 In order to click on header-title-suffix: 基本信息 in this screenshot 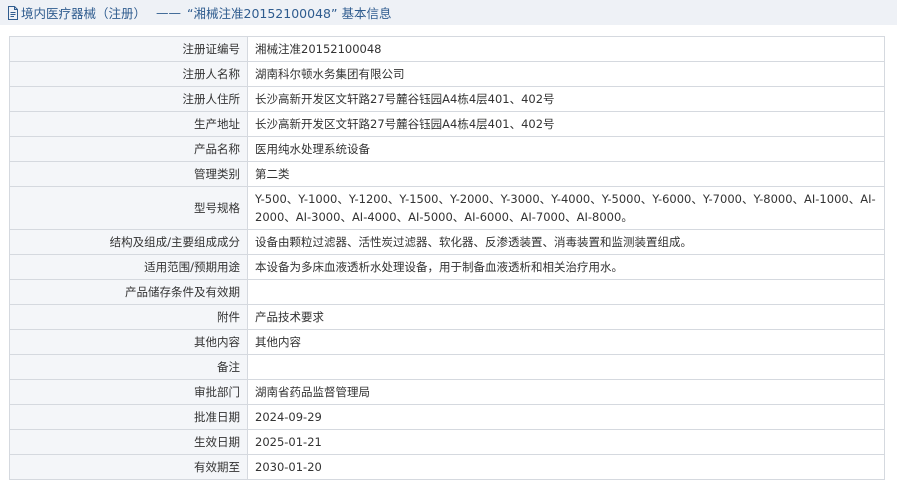, I will do `click(366, 13)`.